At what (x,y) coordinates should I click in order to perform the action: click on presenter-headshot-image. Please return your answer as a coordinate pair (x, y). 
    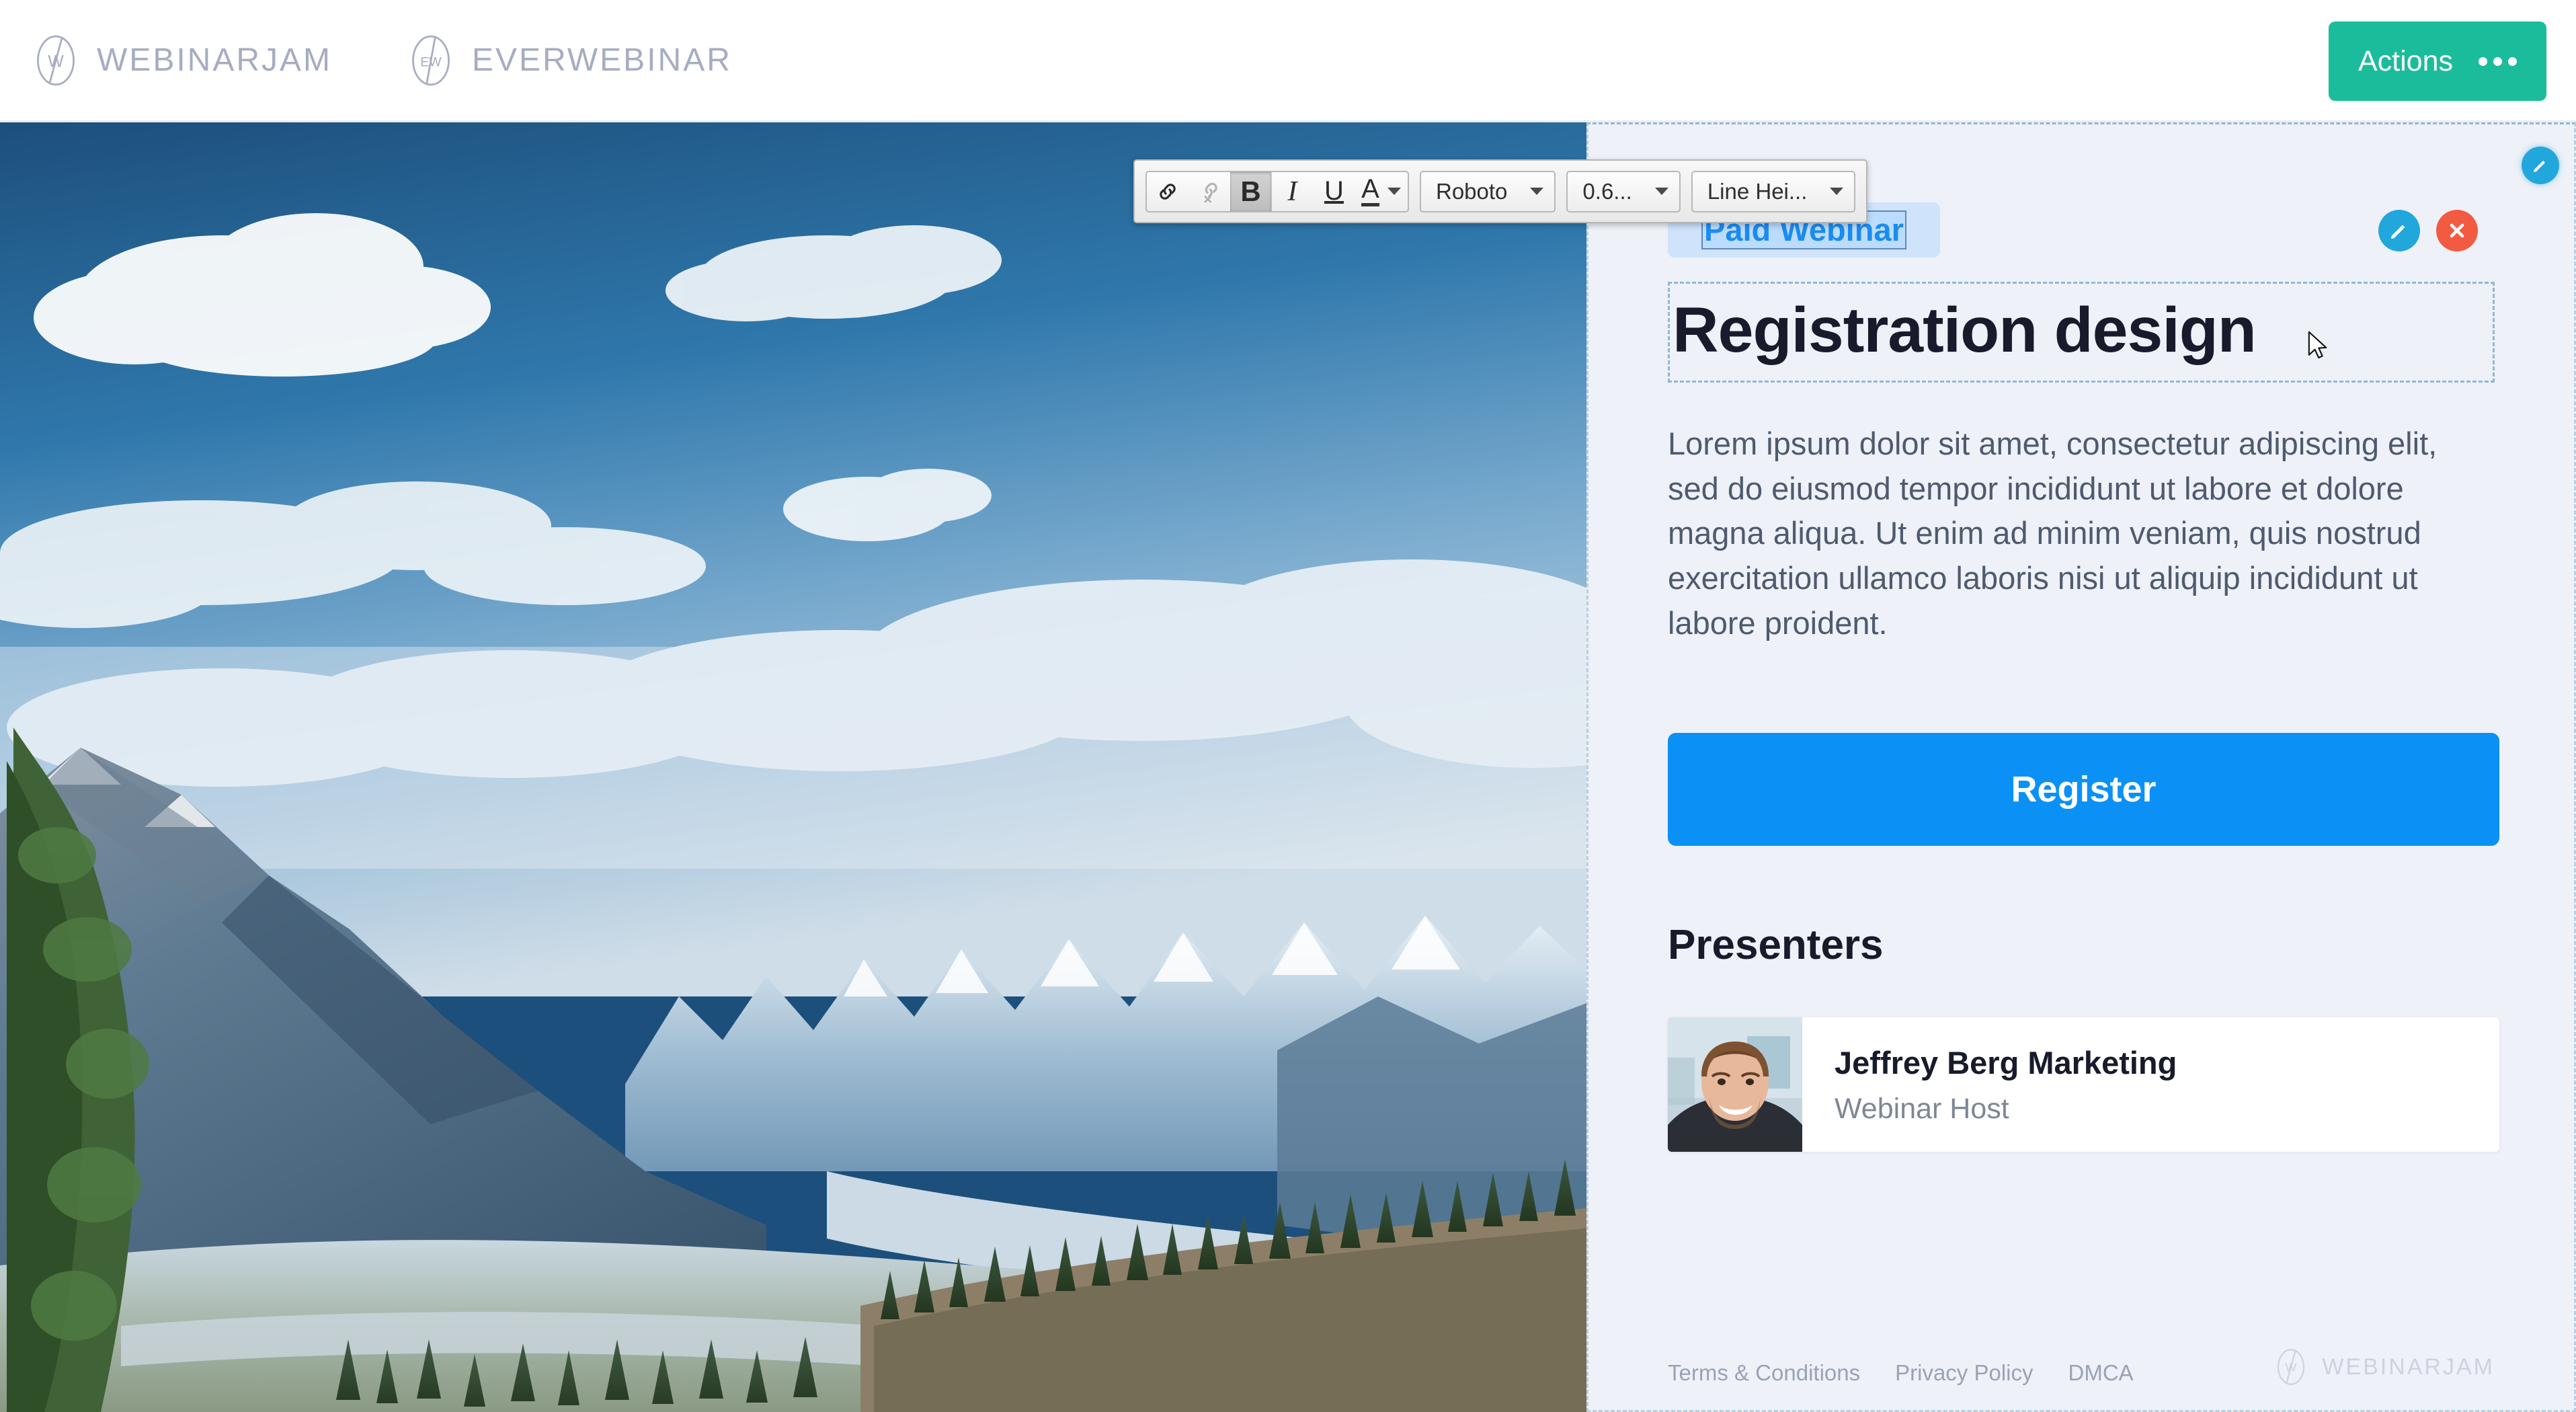
    Looking at the image, I should click on (1735, 1084).